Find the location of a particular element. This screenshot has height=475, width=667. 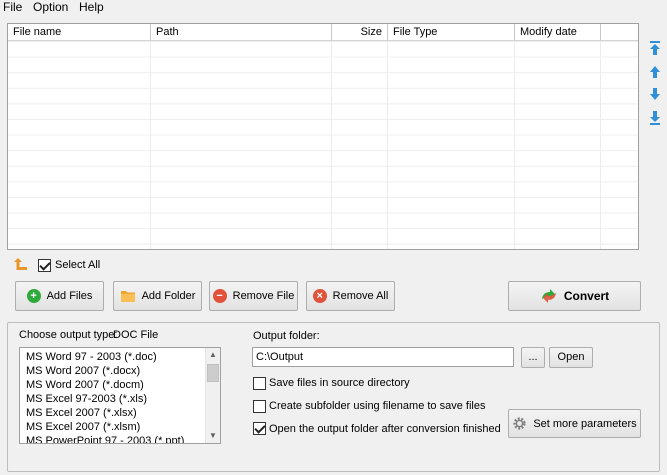

convert-icon is located at coordinates (548, 296).